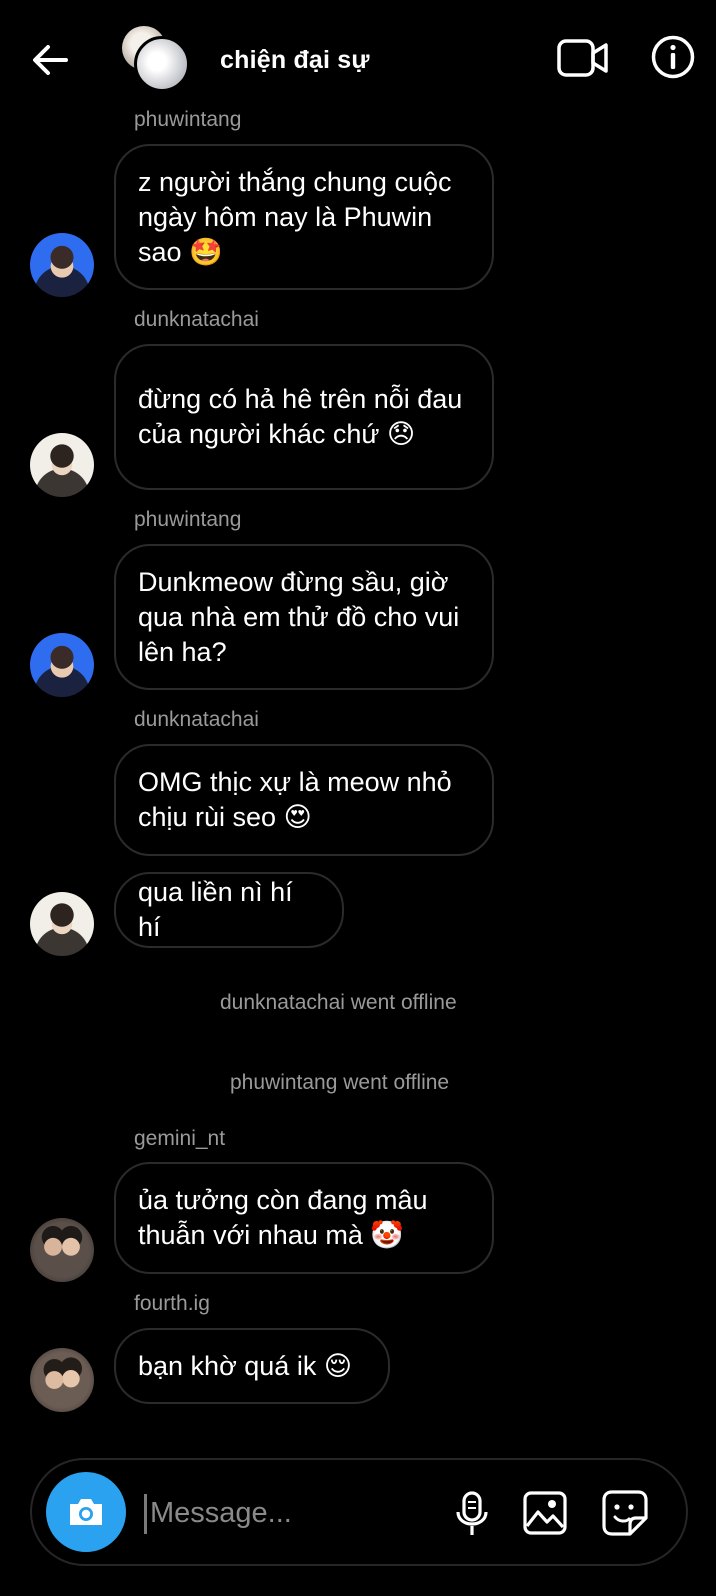 Image resolution: width=716 pixels, height=1596 pixels. I want to click on microphone-icon, so click(472, 1513).